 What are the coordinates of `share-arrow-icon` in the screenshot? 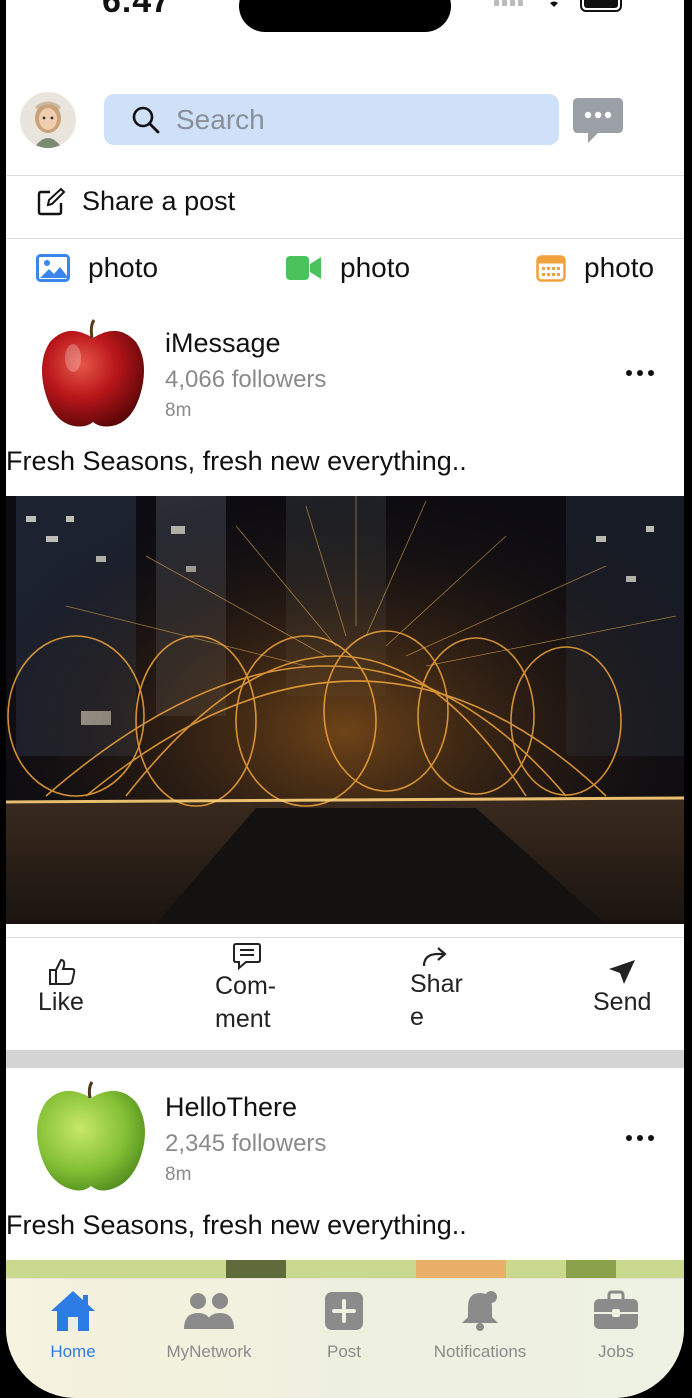 It's located at (434, 957).